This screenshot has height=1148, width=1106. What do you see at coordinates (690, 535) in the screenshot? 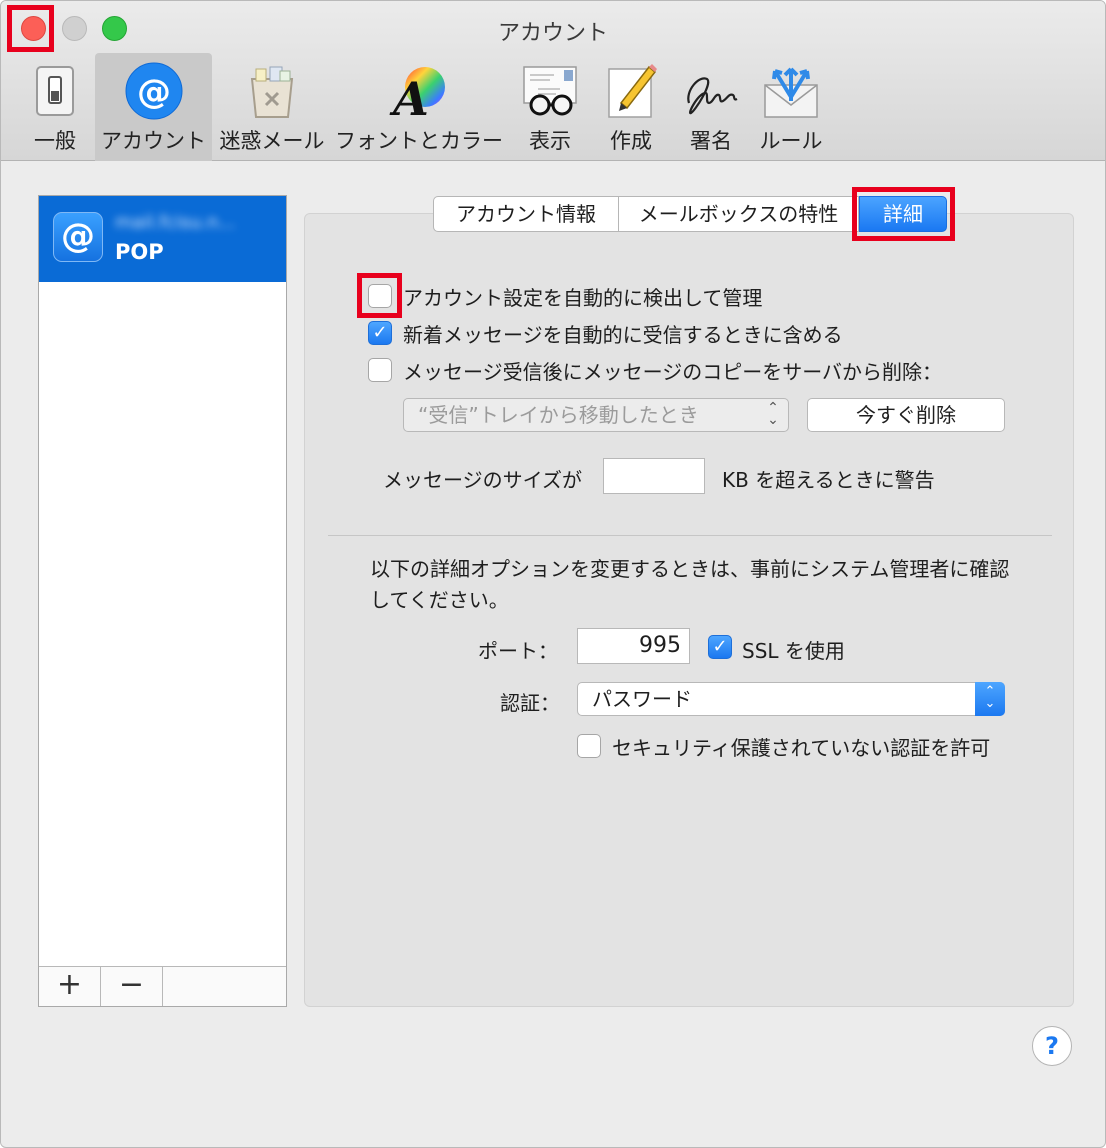
I see `section-divider` at bounding box center [690, 535].